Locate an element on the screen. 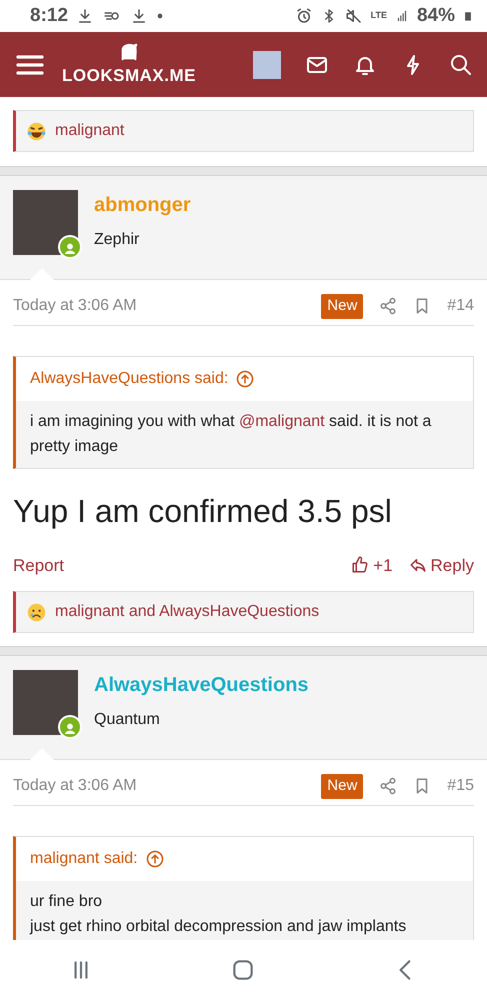 The width and height of the screenshot is (487, 1000). report-link: Report is located at coordinates (38, 565).